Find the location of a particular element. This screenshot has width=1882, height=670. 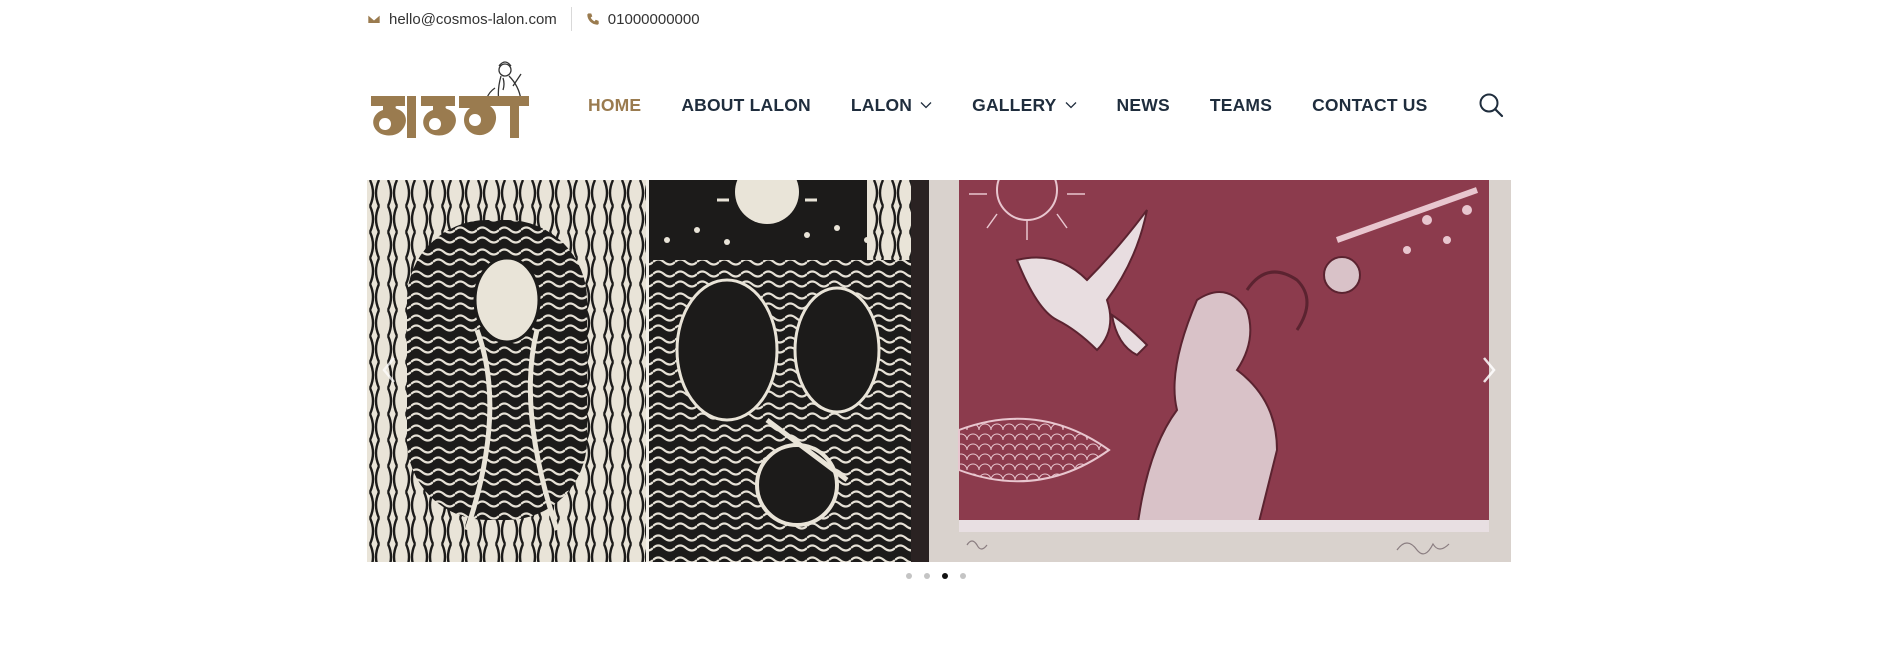

phone-text: 01000000000 is located at coordinates (654, 19).